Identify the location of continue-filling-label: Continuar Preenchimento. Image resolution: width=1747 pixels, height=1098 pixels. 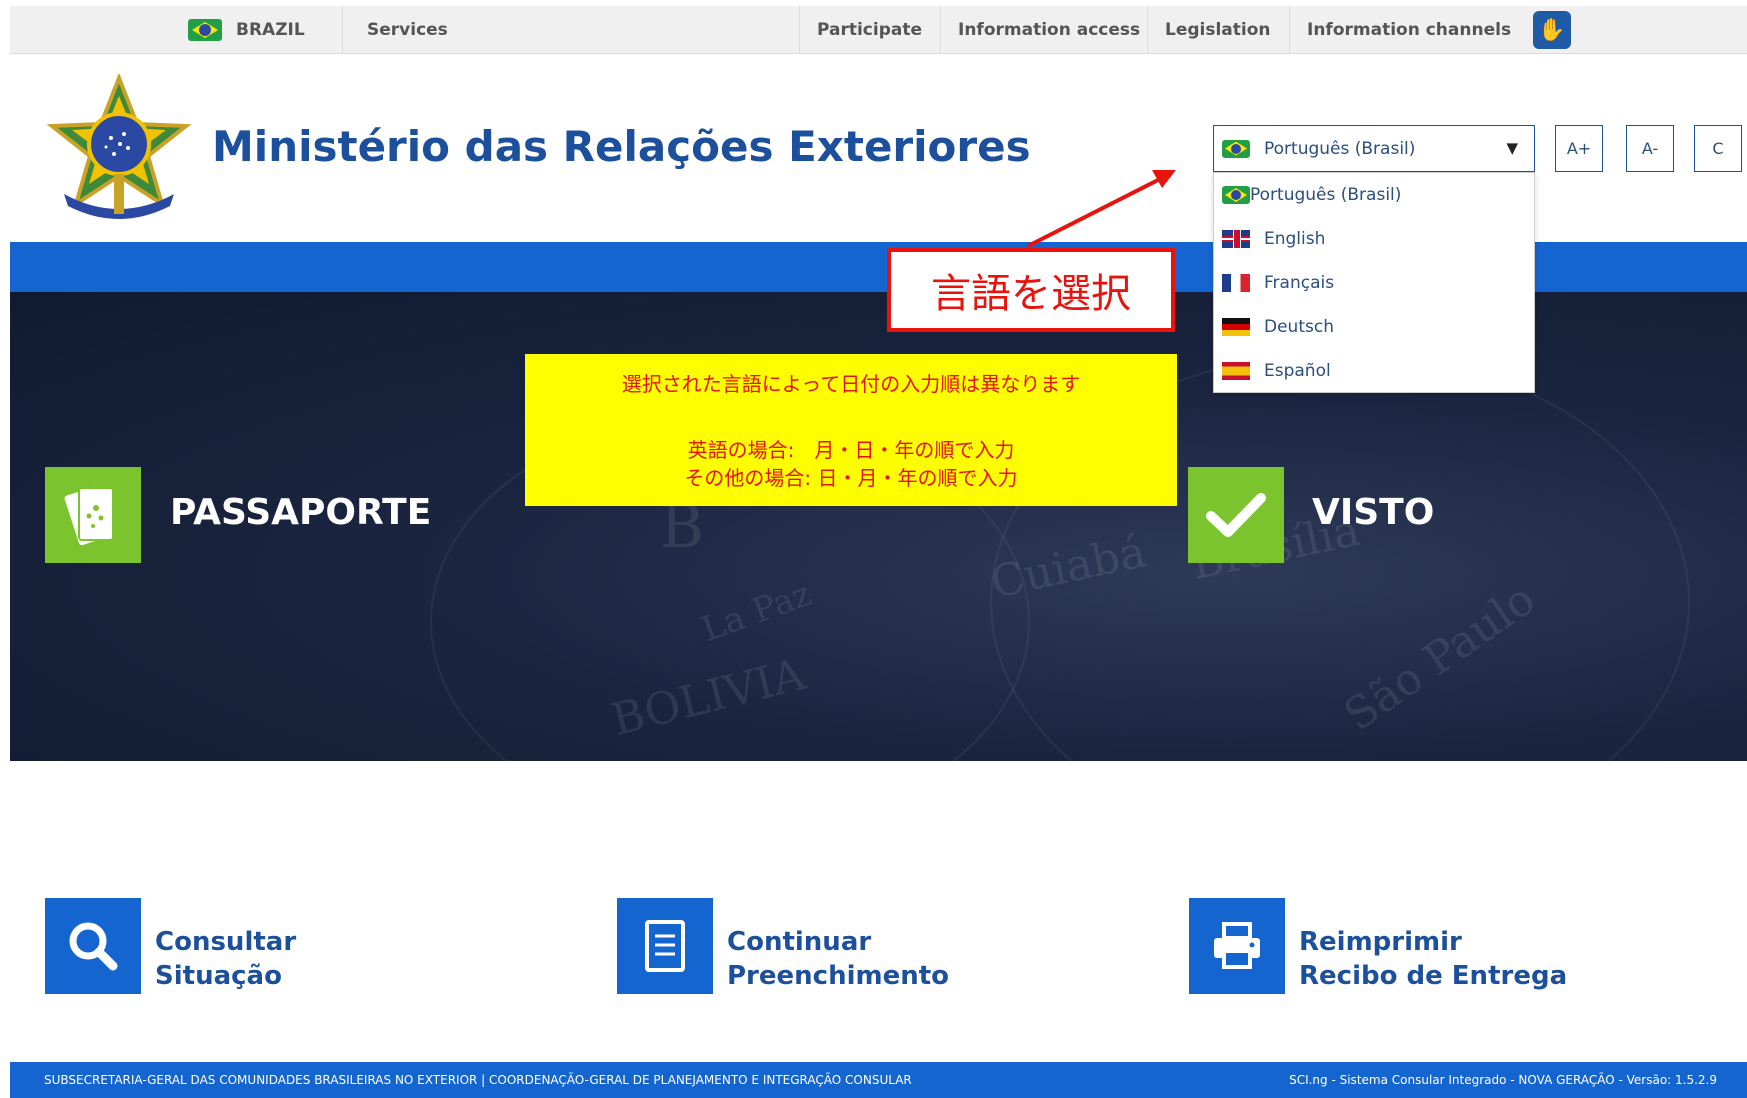
(838, 959).